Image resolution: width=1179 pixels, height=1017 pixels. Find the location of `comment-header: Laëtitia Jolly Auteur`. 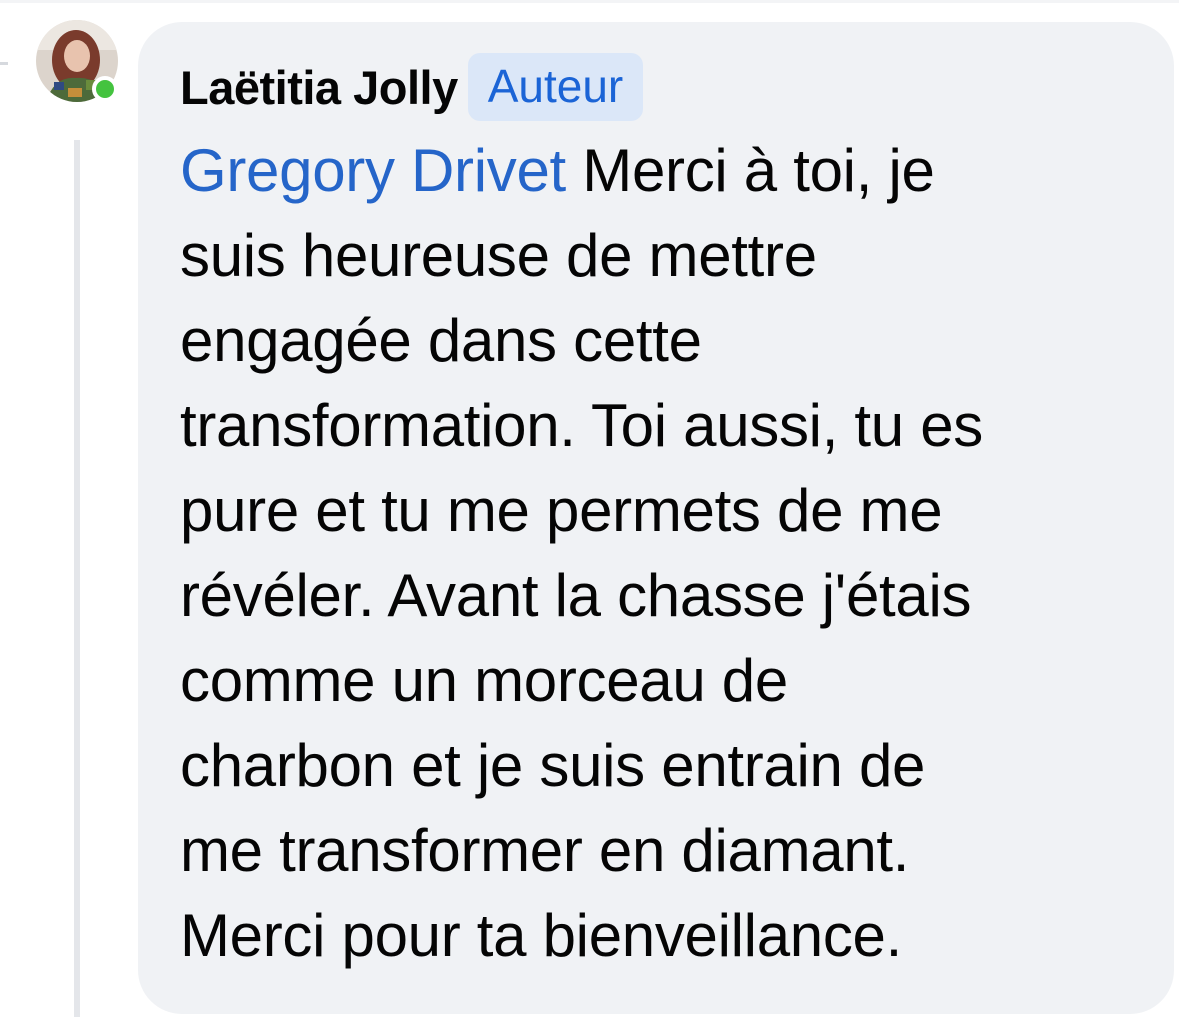

comment-header: Laëtitia Jolly Auteur is located at coordinates (667, 87).